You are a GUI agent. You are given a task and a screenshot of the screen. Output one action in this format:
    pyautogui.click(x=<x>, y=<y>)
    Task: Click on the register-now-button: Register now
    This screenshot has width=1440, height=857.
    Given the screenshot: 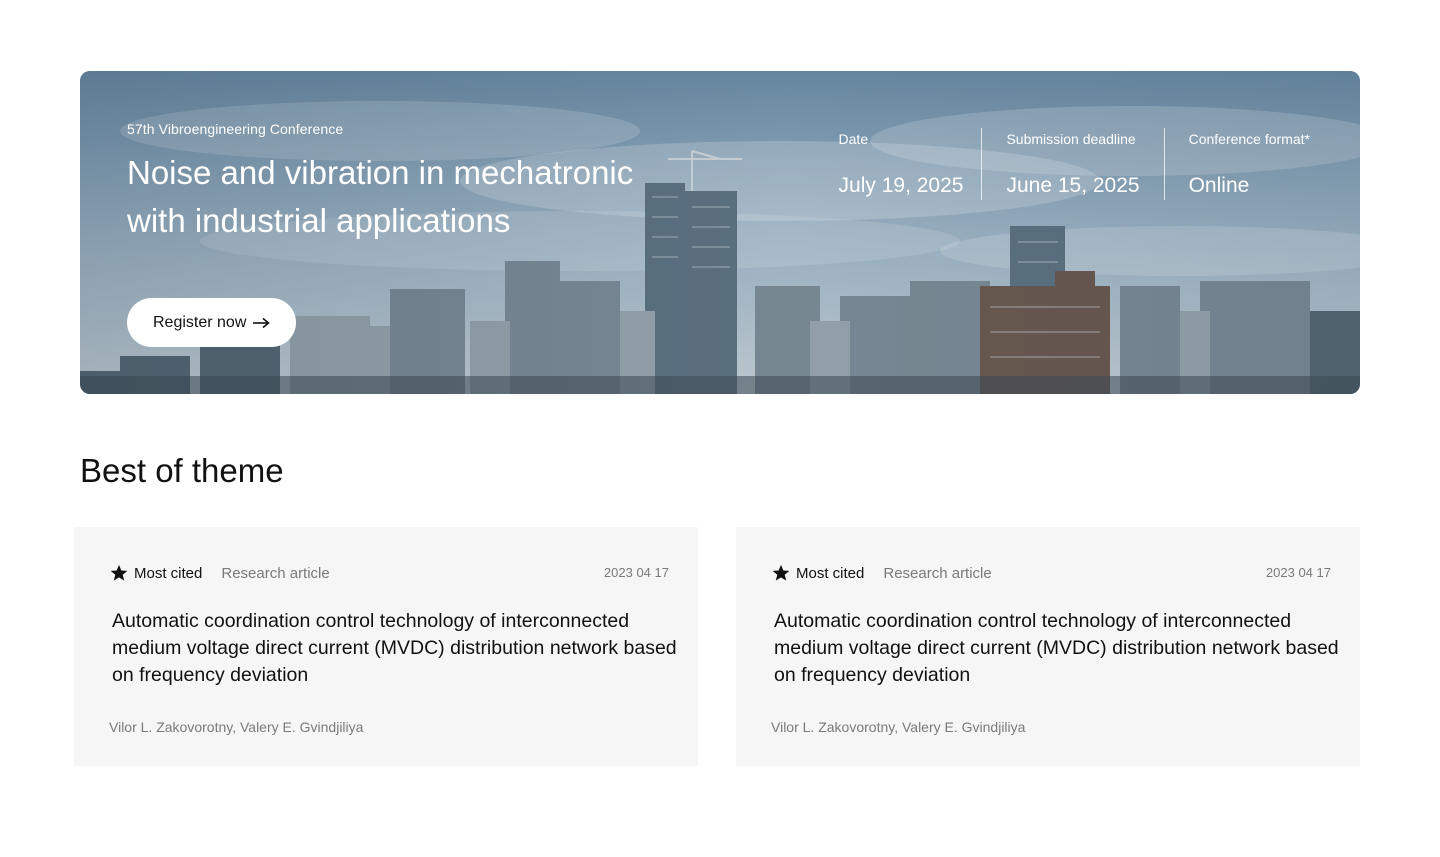 What is the action you would take?
    pyautogui.click(x=212, y=322)
    